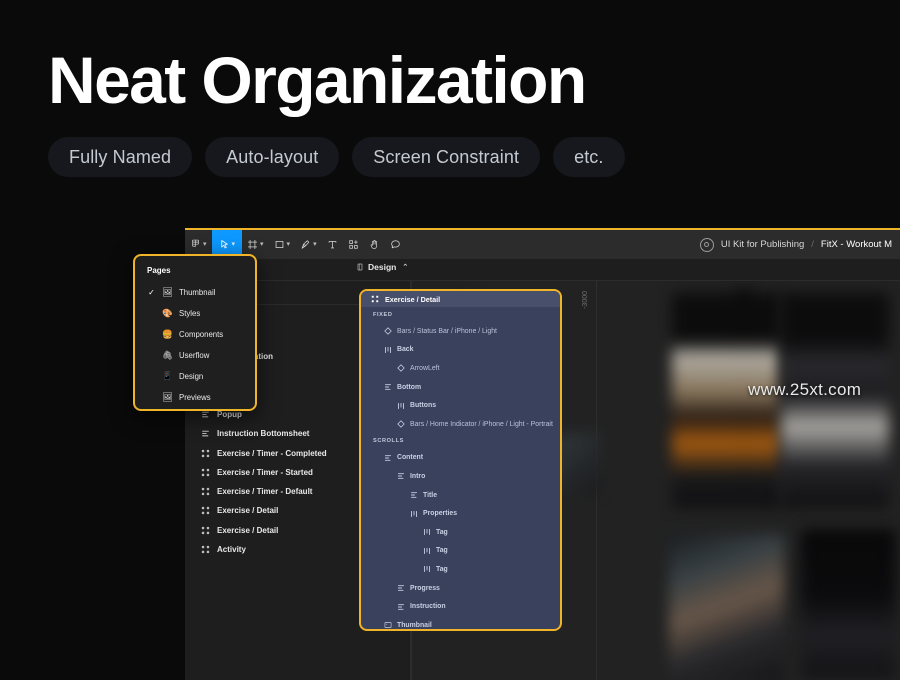 Image resolution: width=900 pixels, height=680 pixels. Describe the element at coordinates (388, 441) in the screenshot. I see `selected-layer-group-label: SCROLLS` at that location.